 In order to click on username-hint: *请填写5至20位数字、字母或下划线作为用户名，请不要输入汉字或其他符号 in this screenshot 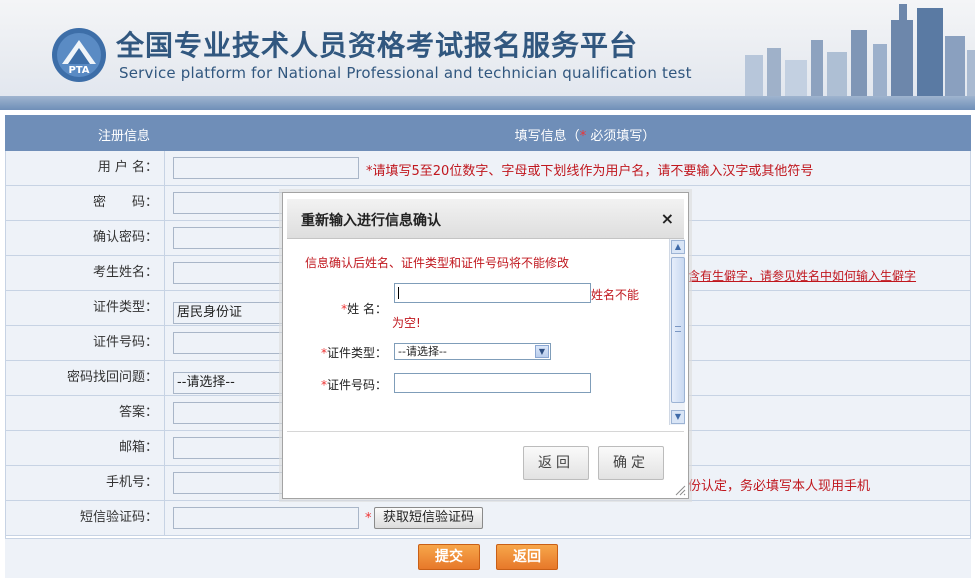, I will do `click(590, 171)`.